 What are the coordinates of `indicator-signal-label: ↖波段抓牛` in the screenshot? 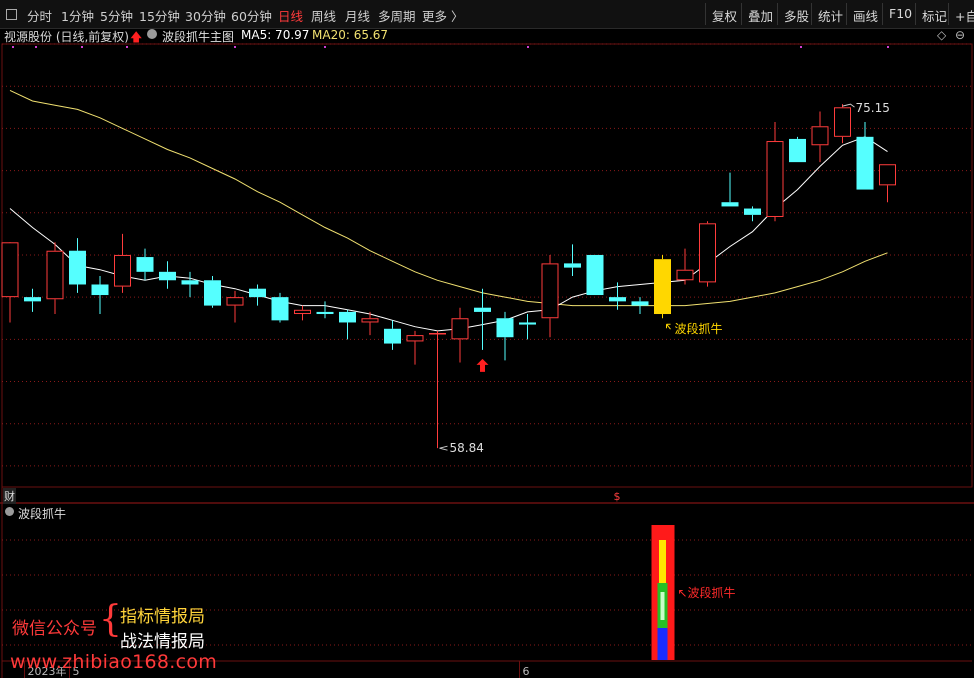 It's located at (707, 592).